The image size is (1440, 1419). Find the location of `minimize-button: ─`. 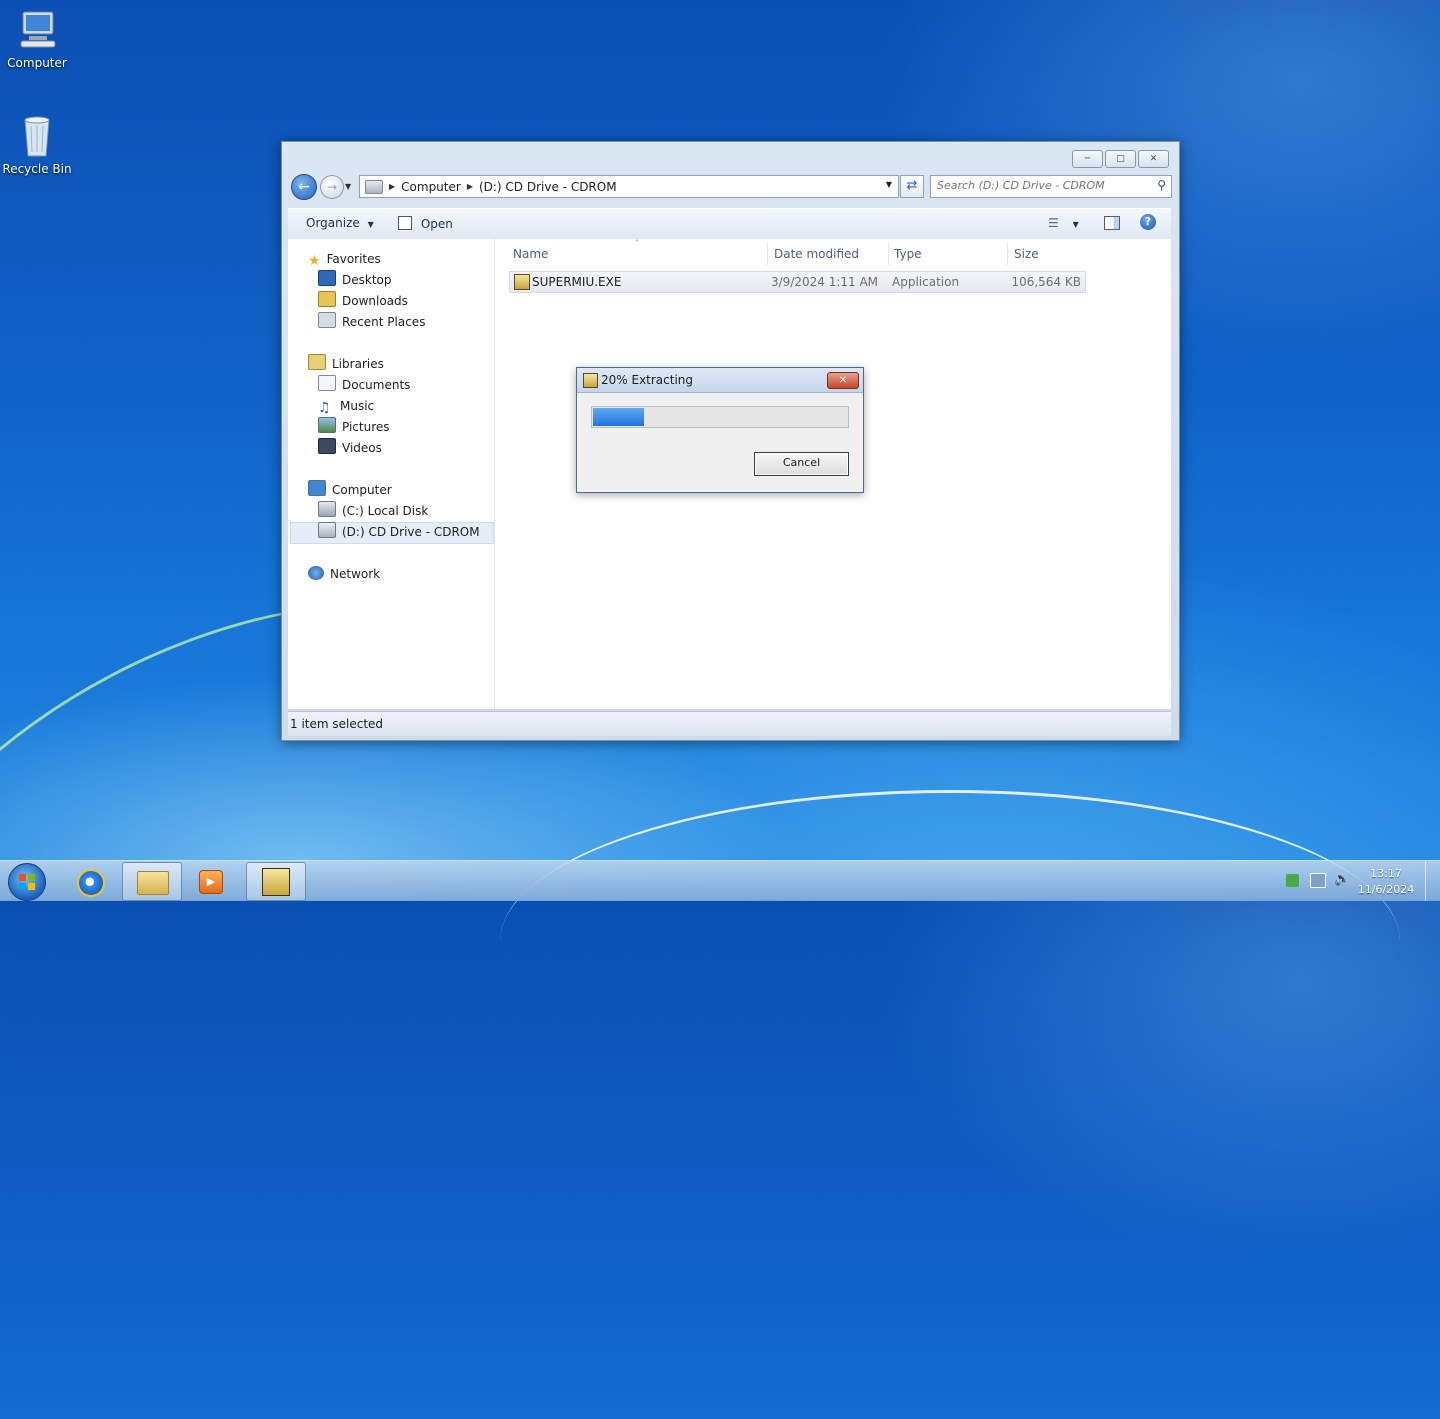

minimize-button: ─ is located at coordinates (1087, 159).